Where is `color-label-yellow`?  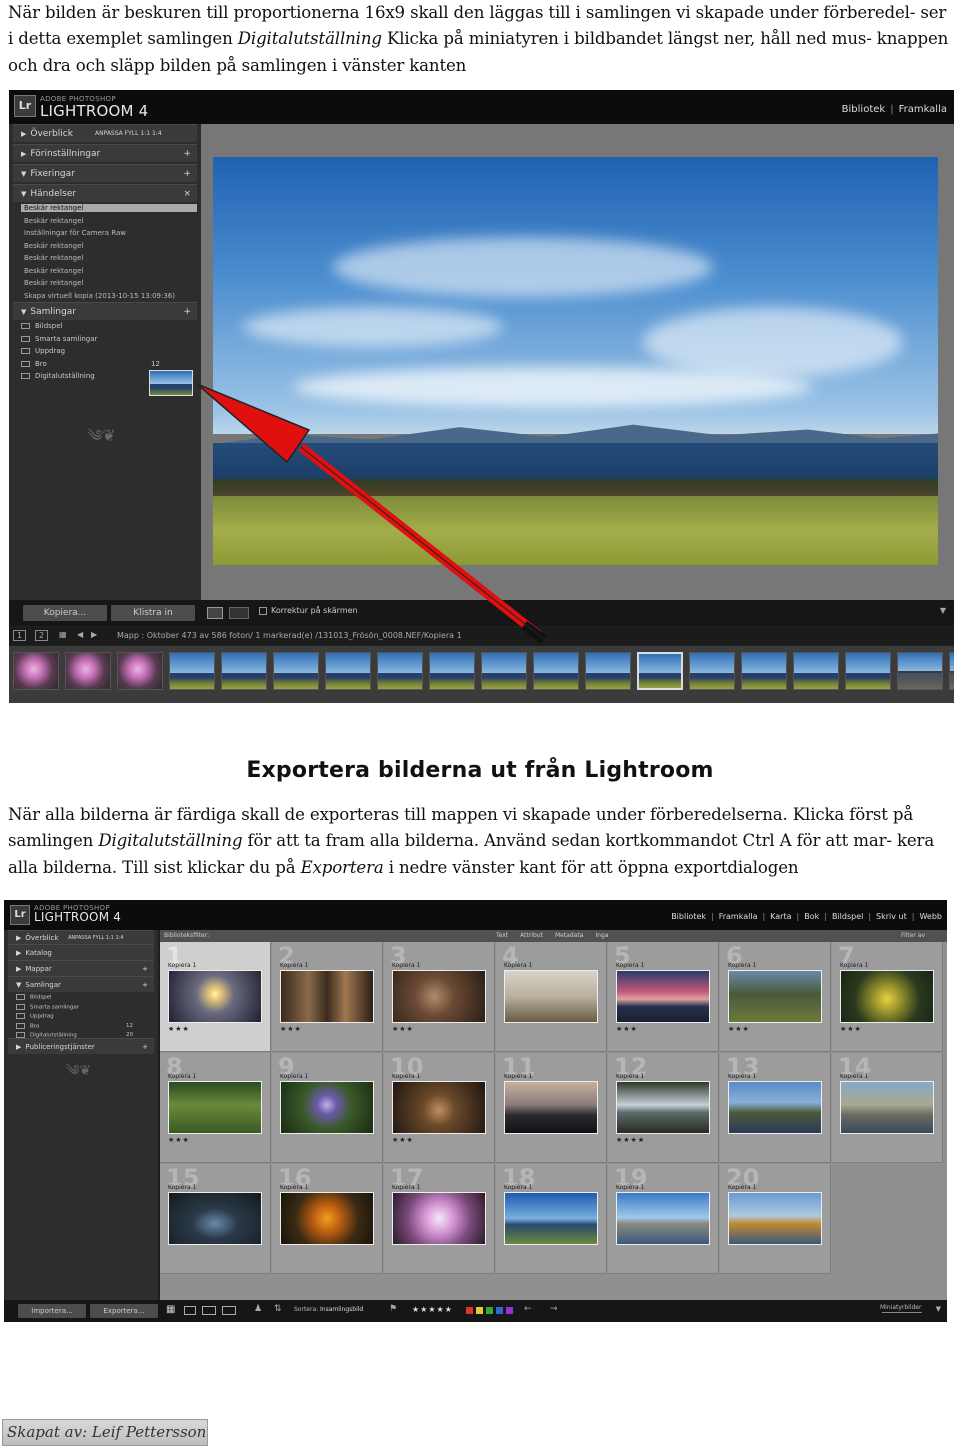
color-label-yellow is located at coordinates (479, 1310).